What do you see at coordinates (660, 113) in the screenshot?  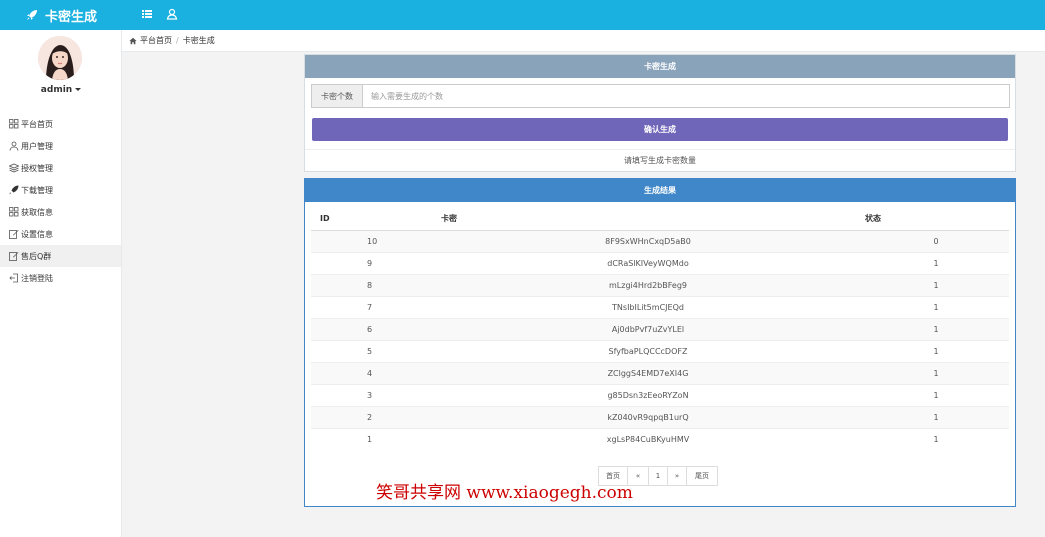 I see `generate-panel: 卡密生成 卡密个数 确认生成 请填写生成卡密数量` at bounding box center [660, 113].